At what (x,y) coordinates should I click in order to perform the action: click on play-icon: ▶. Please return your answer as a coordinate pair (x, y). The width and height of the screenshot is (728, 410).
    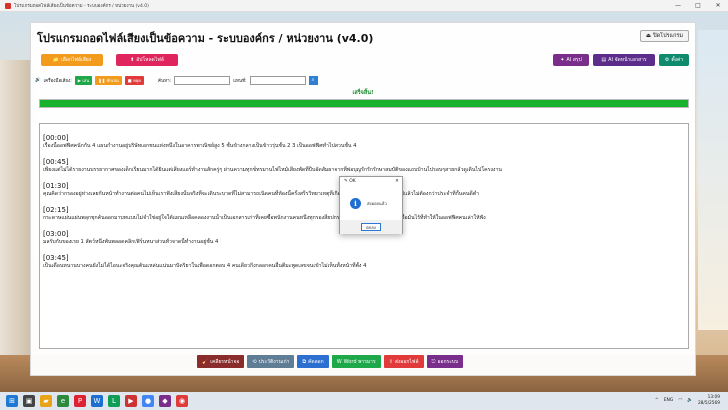
    Looking at the image, I should click on (79, 80).